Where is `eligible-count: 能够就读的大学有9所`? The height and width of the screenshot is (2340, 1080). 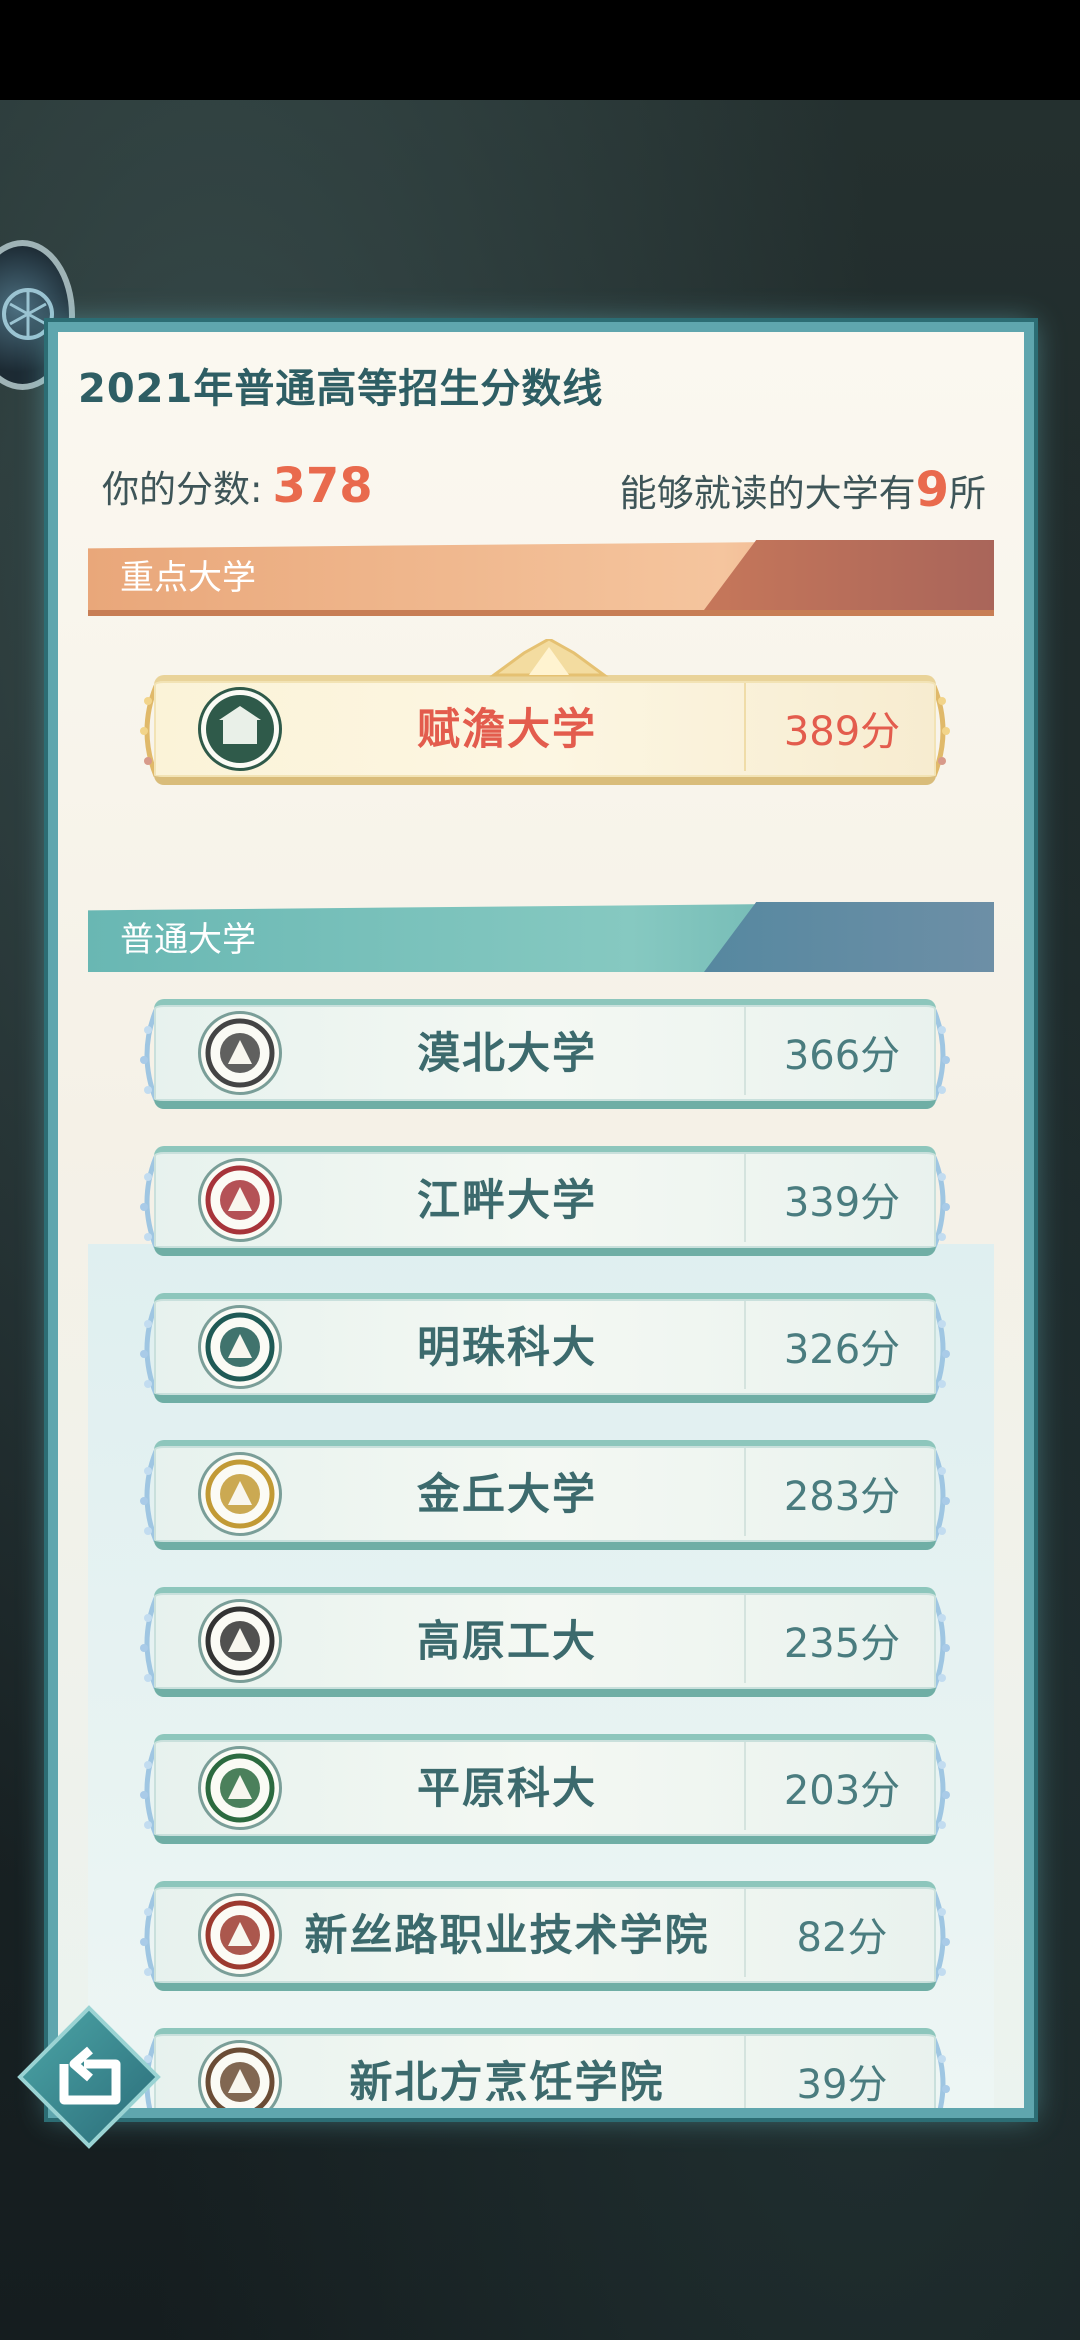
eligible-count: 能够就读的大学有9所 is located at coordinates (803, 490).